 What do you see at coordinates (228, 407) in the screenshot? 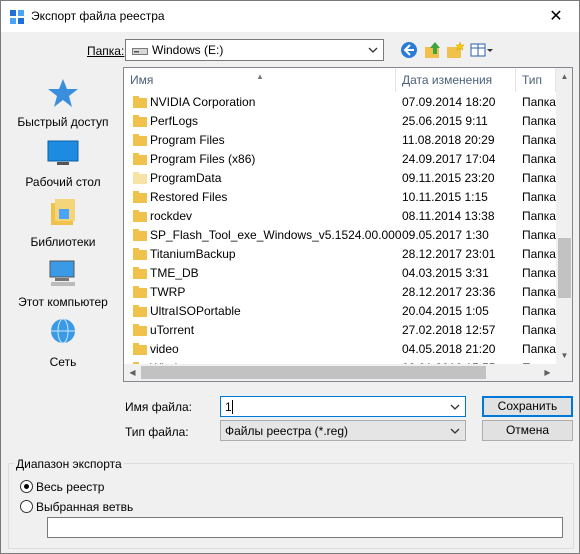
I see `filename-value: 1` at bounding box center [228, 407].